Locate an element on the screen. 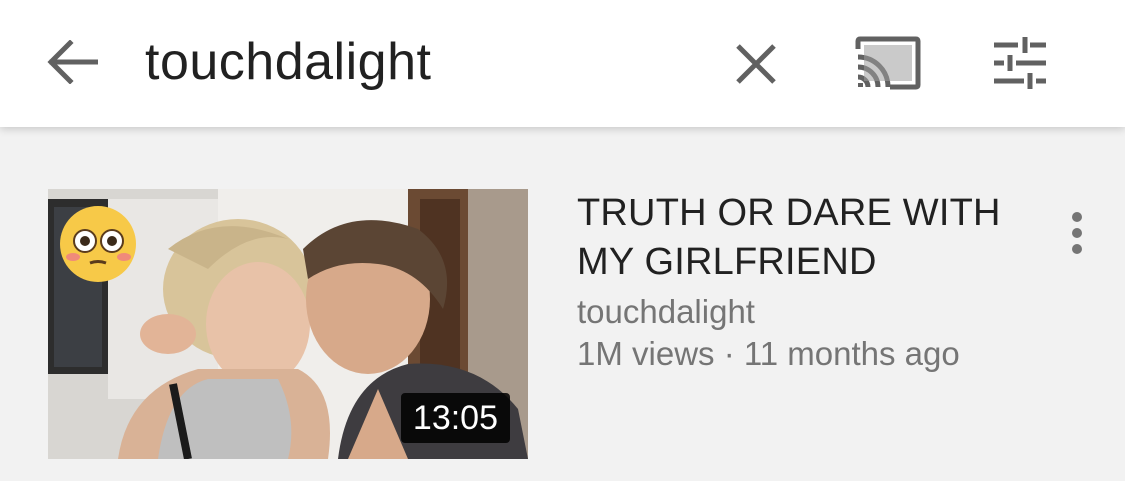 The height and width of the screenshot is (481, 1125). filter-sliders-icon is located at coordinates (1020, 63).